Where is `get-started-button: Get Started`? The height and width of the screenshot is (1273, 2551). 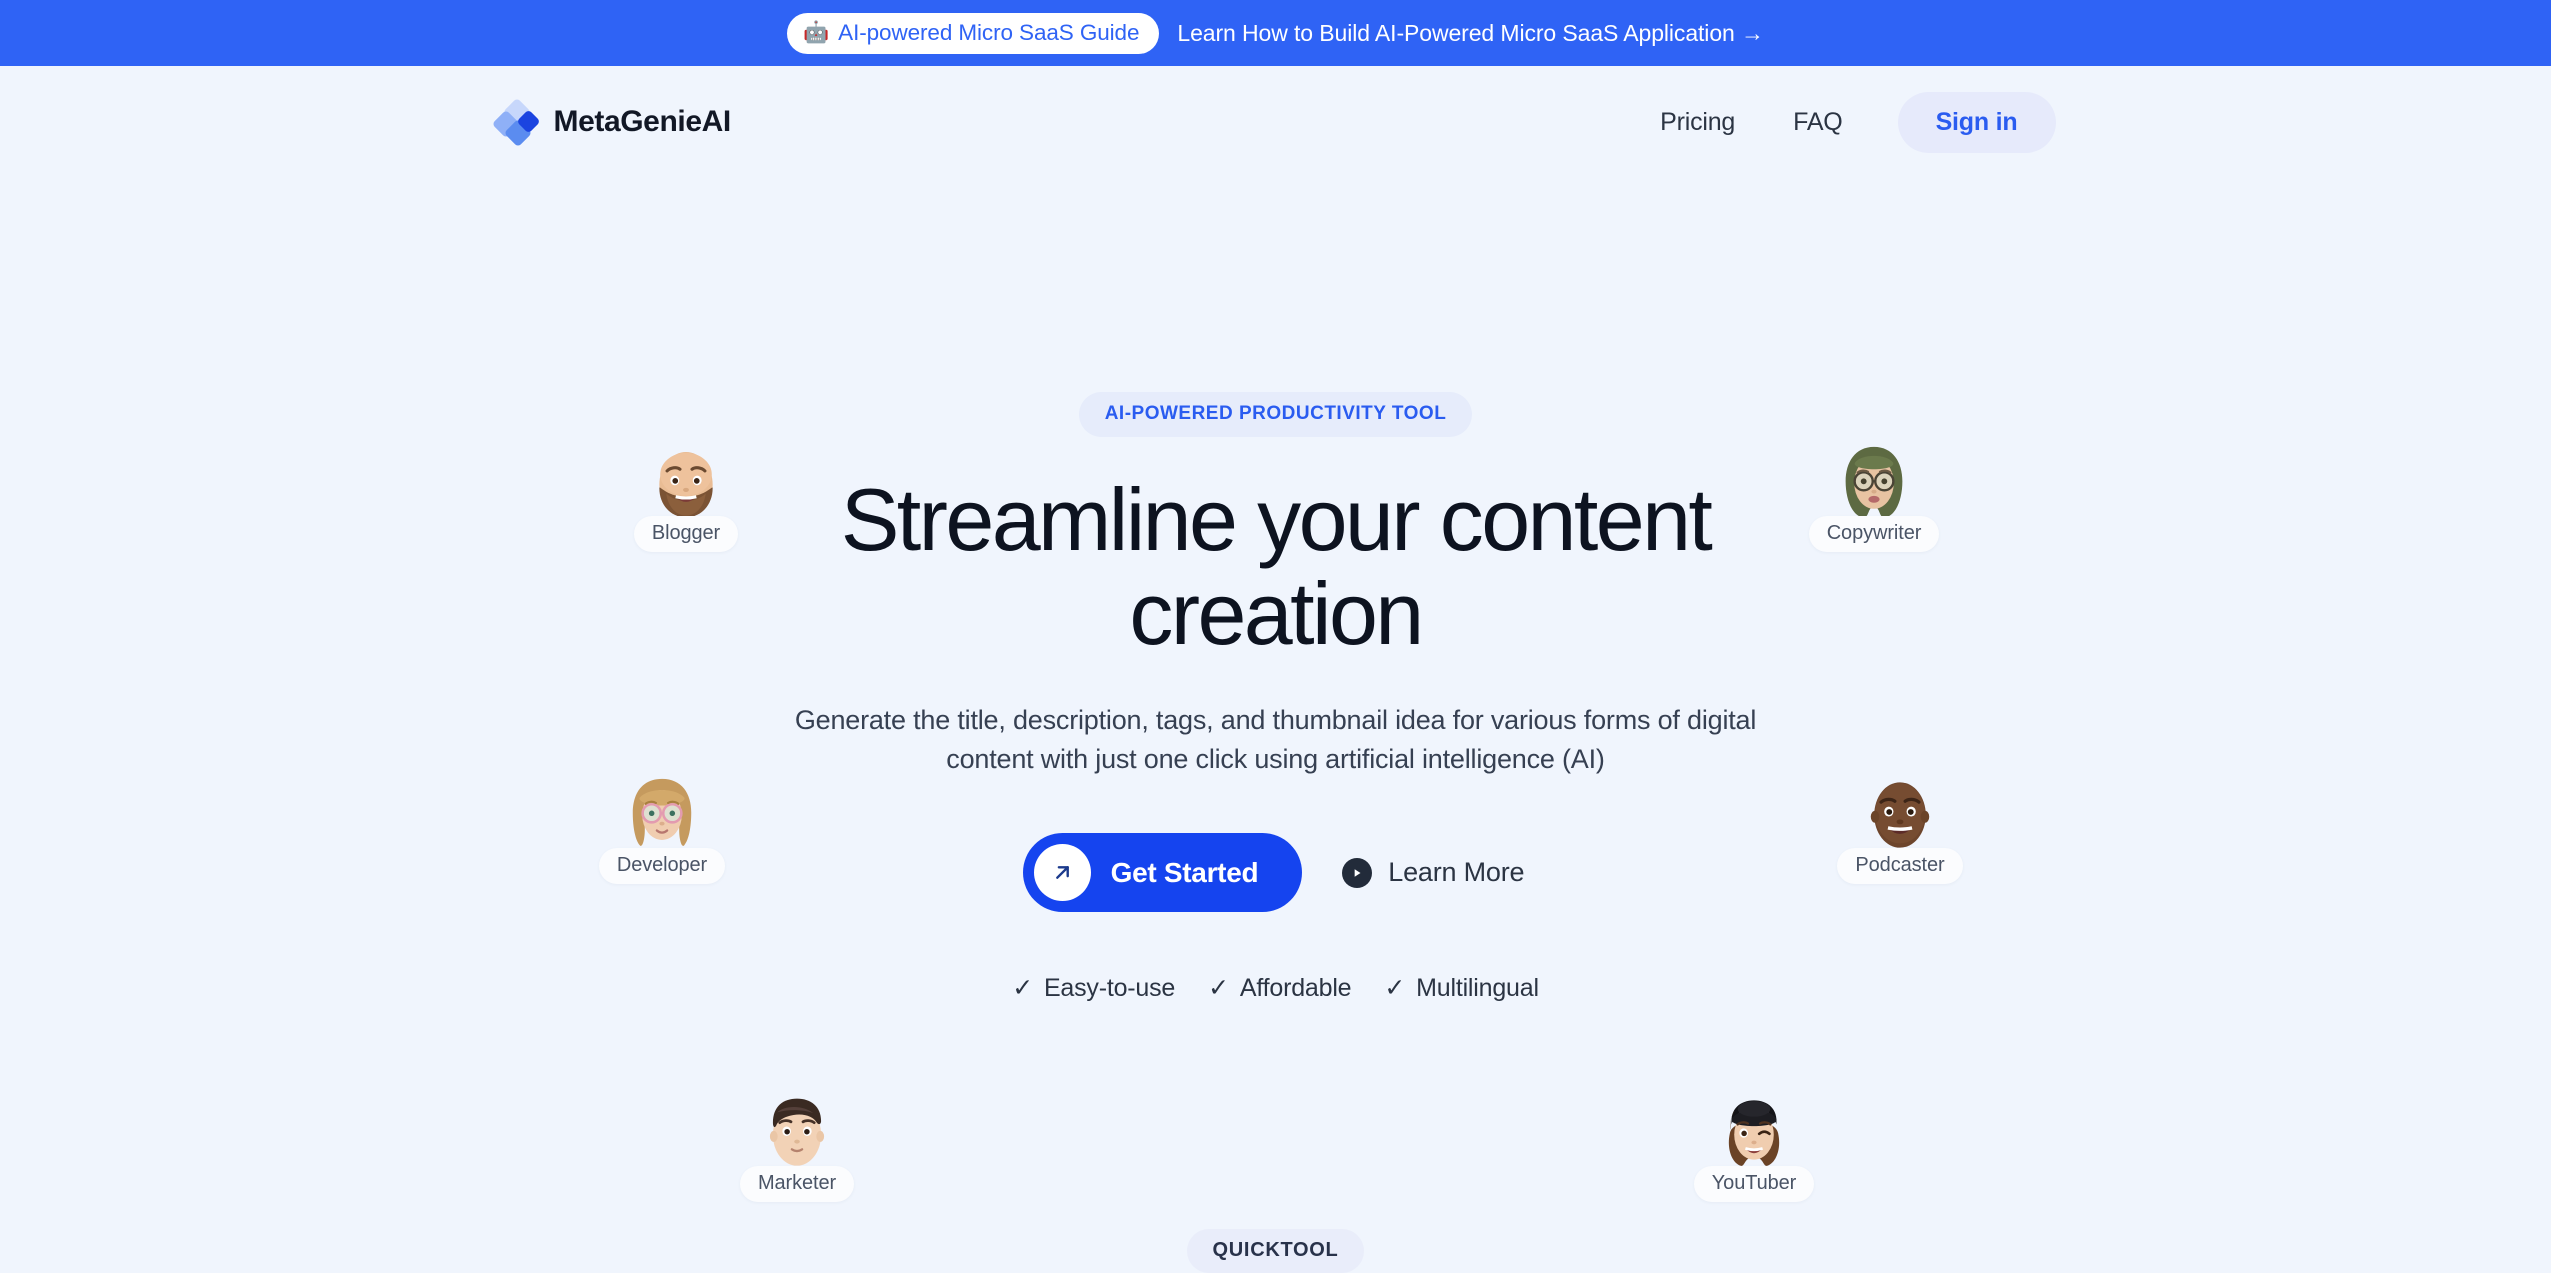
get-started-button: Get Started is located at coordinates (1162, 873).